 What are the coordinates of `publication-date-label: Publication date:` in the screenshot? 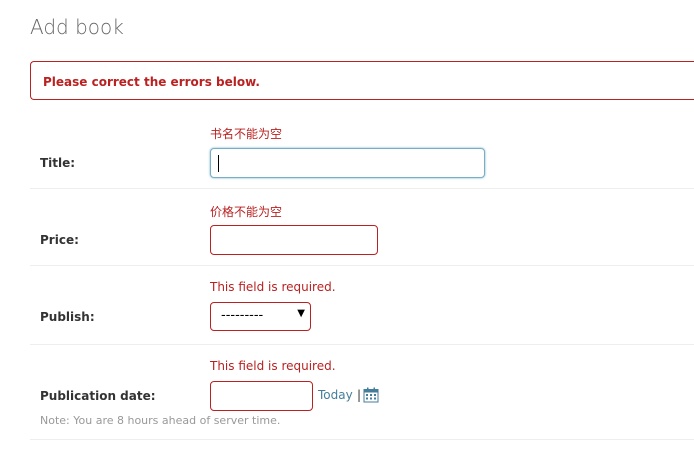 It's located at (98, 396).